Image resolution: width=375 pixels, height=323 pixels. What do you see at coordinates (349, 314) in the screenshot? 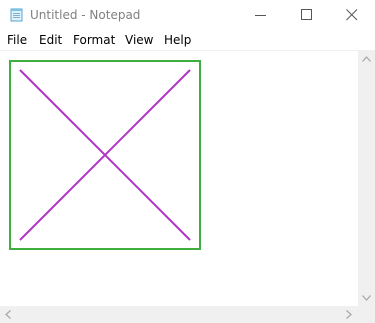
I see `scroll-right-arrow-icon` at bounding box center [349, 314].